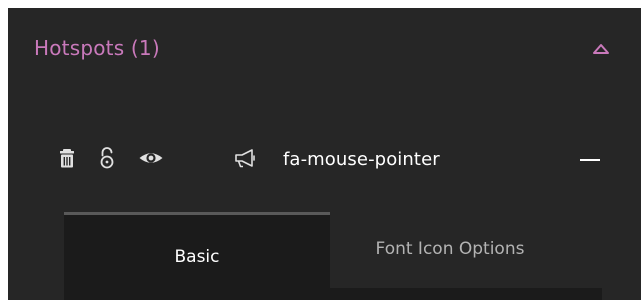 The height and width of the screenshot is (300, 641). What do you see at coordinates (245, 158) in the screenshot?
I see `bullhorn-icon` at bounding box center [245, 158].